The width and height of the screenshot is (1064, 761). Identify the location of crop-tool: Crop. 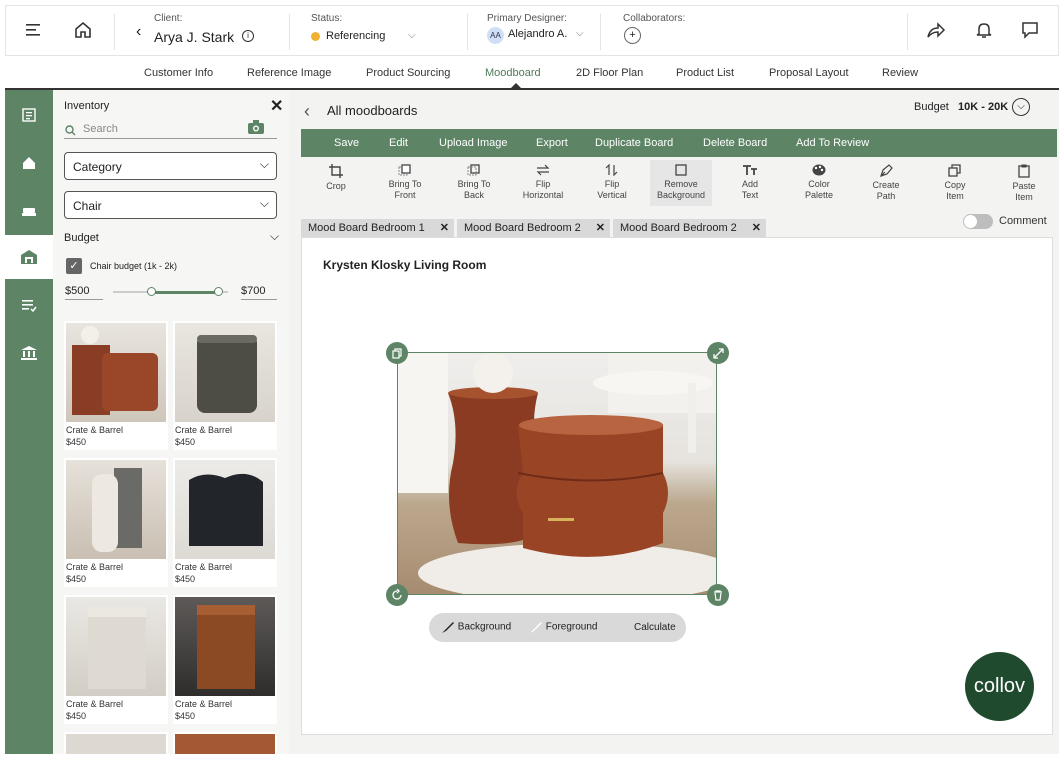
(336, 183).